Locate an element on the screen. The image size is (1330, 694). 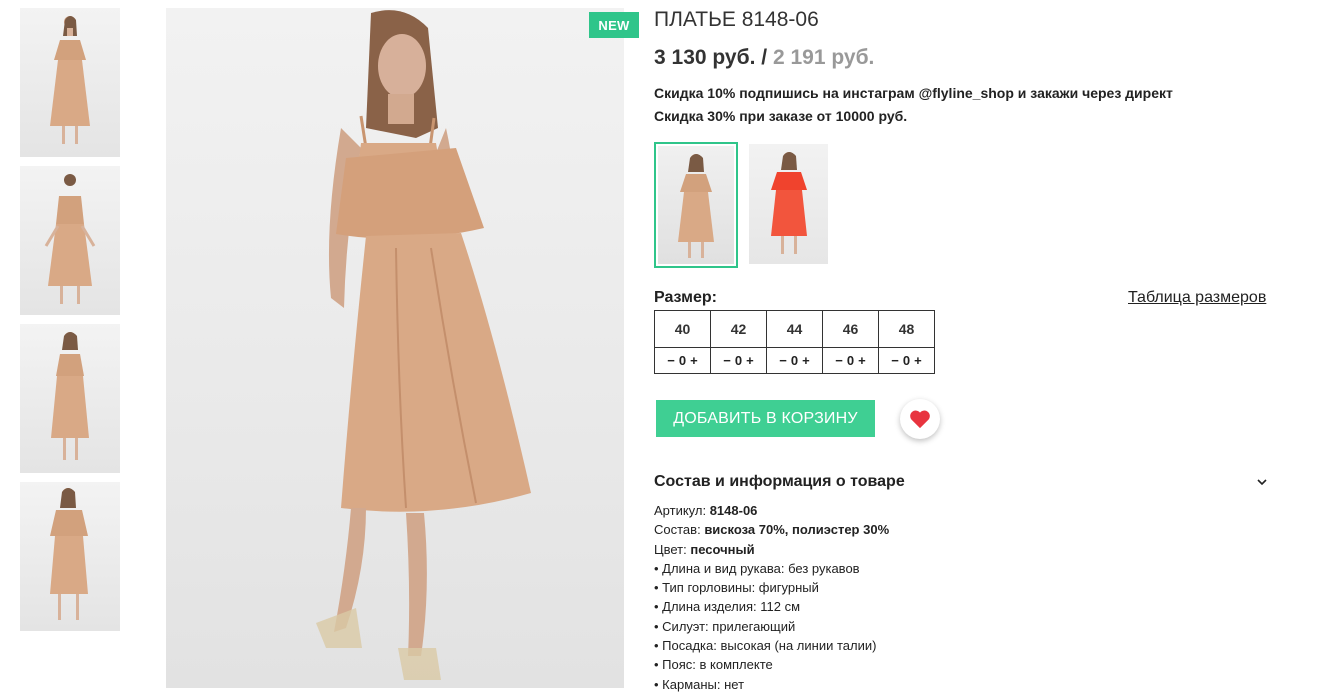
price-old: 2 191 руб. is located at coordinates (823, 57).